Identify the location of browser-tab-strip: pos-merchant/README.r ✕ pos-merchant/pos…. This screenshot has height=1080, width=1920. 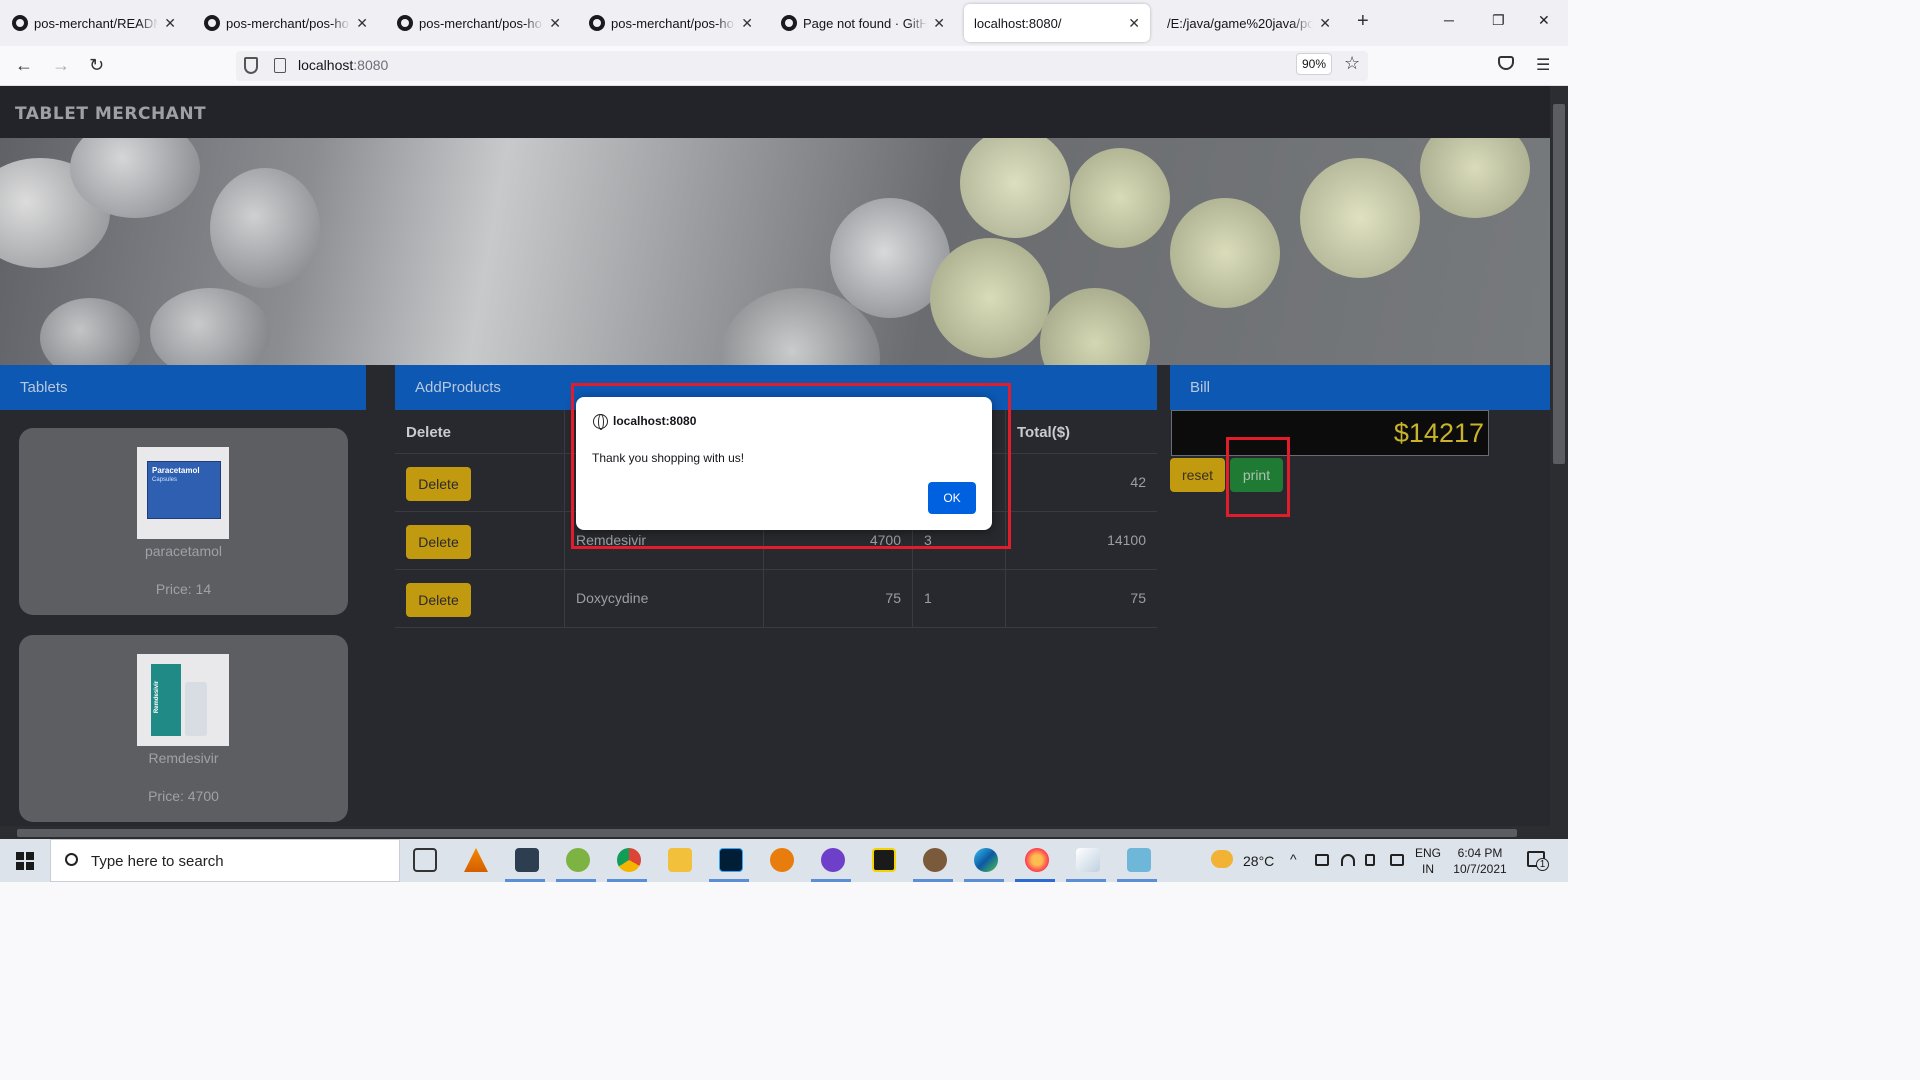
(784, 23).